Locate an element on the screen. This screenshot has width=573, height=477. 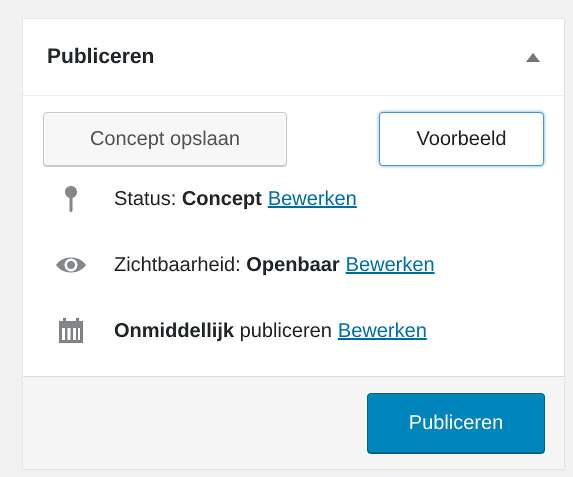
setting-text: Zichtbaarheid: Openbaar is located at coordinates (227, 265).